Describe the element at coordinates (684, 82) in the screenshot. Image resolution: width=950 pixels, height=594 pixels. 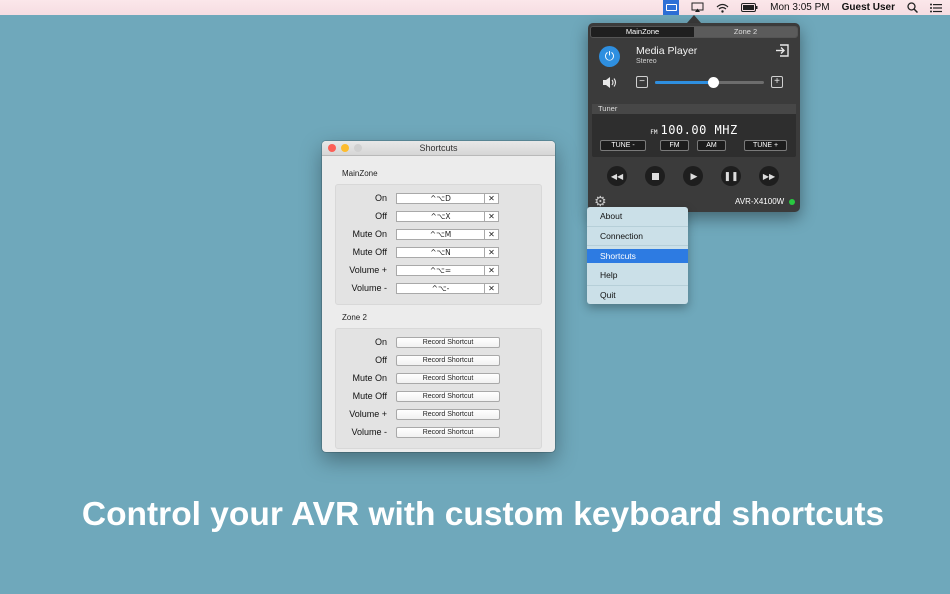
I see `volume-fill` at that location.